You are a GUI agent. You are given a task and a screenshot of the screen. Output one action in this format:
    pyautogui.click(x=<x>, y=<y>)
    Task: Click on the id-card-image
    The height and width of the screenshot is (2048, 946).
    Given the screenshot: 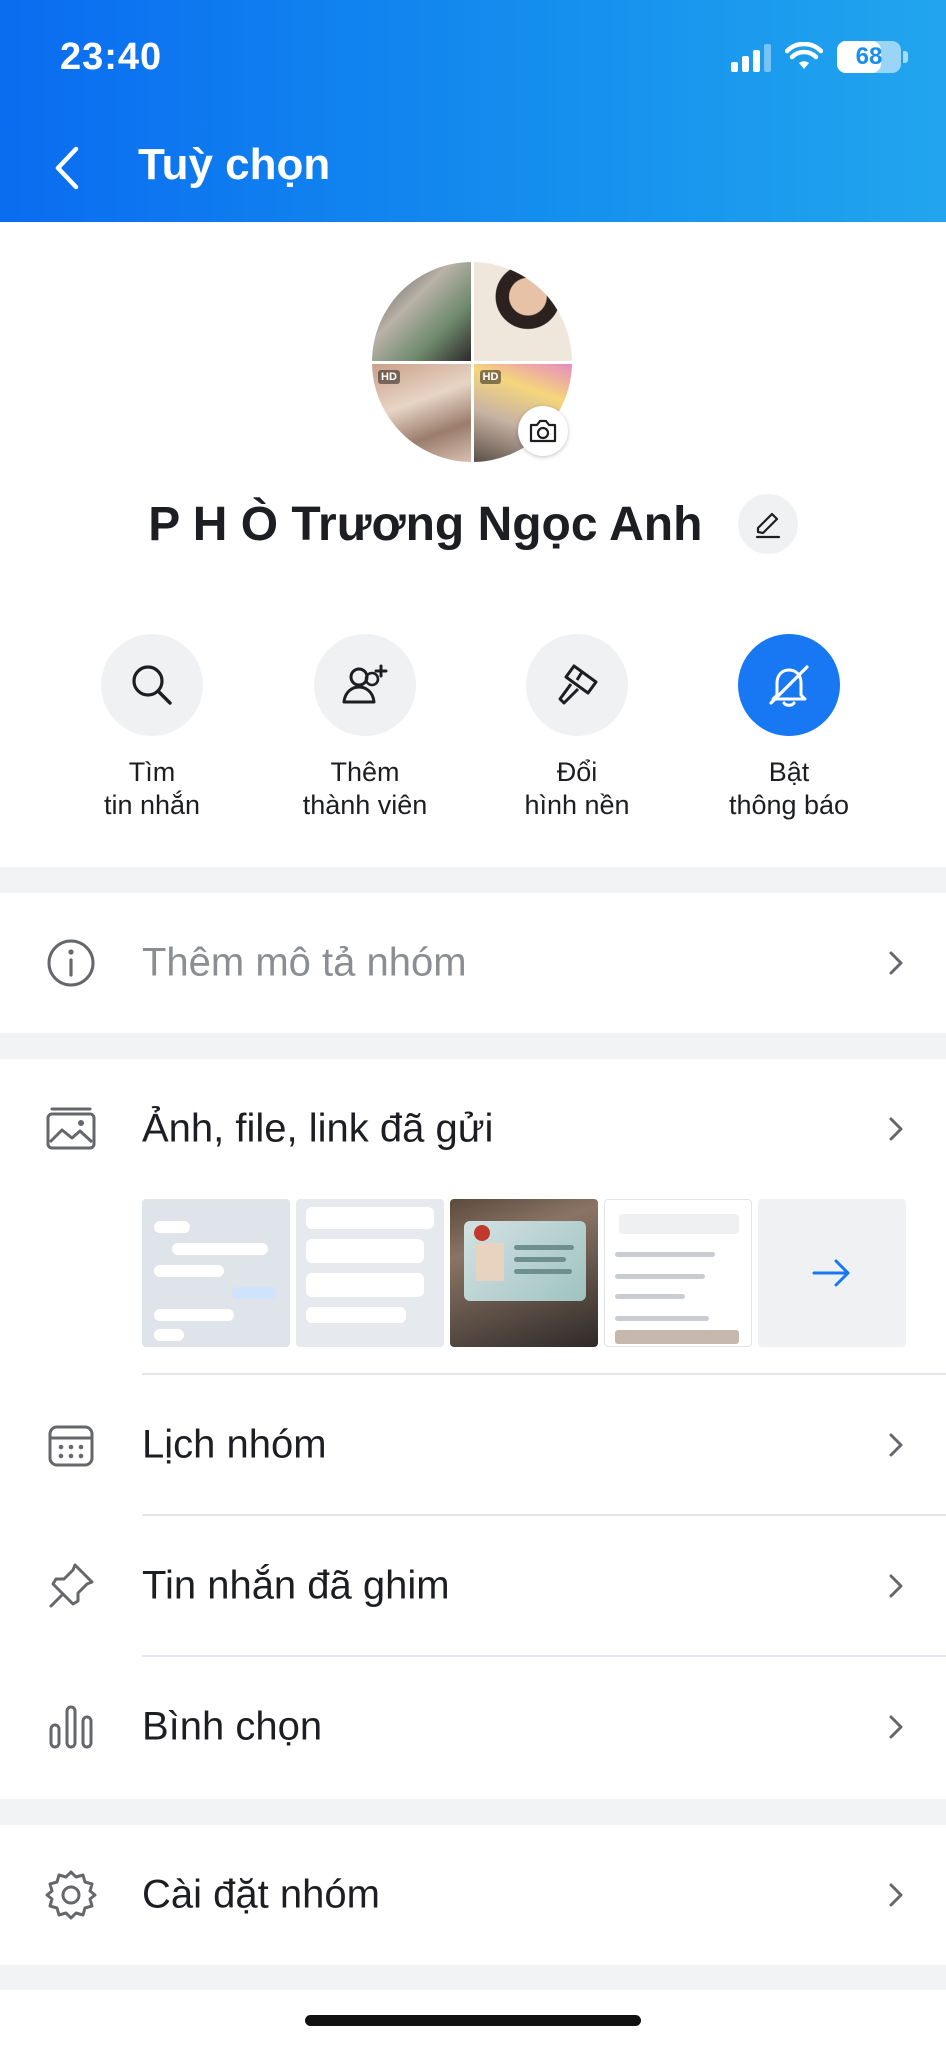 What is the action you would take?
    pyautogui.click(x=525, y=1261)
    